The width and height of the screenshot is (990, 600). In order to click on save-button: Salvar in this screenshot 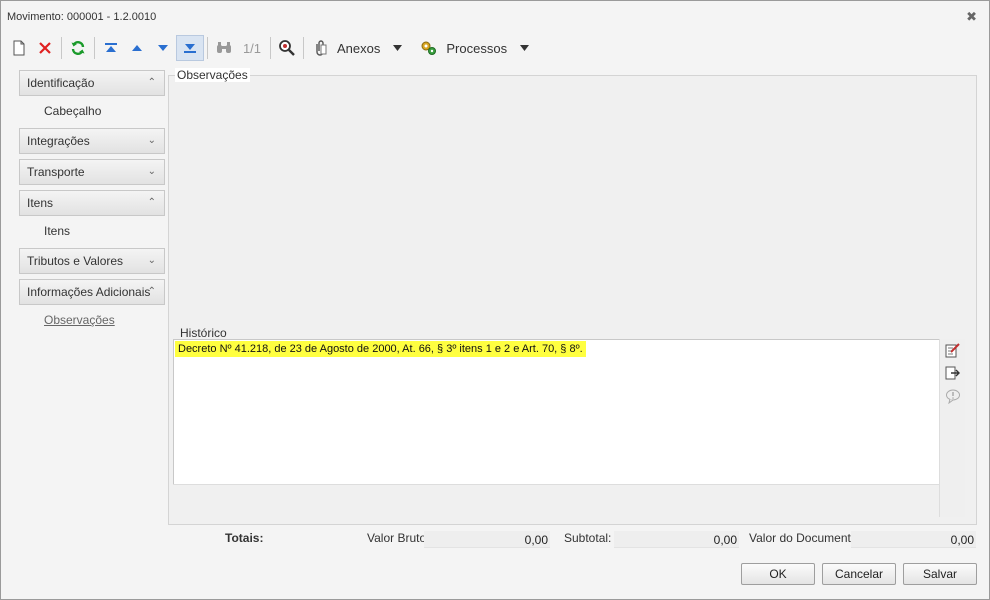, I will do `click(940, 574)`.